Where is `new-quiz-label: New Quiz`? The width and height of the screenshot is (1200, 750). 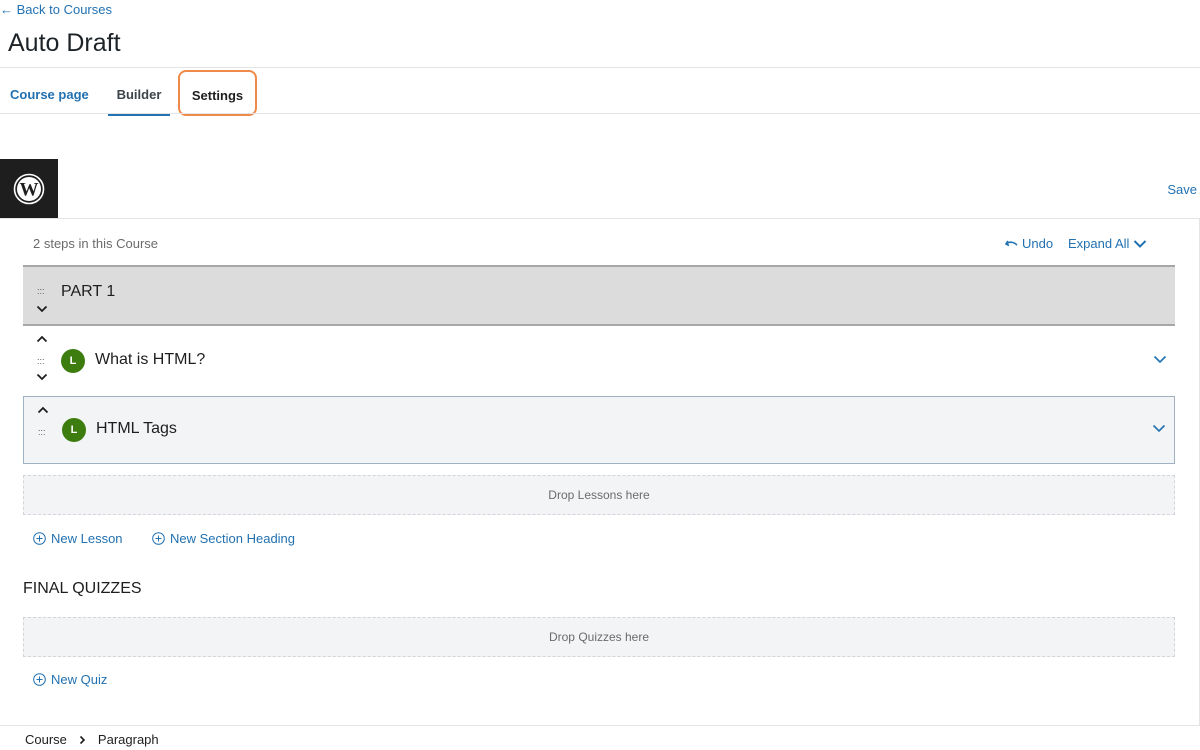
new-quiz-label: New Quiz is located at coordinates (79, 679).